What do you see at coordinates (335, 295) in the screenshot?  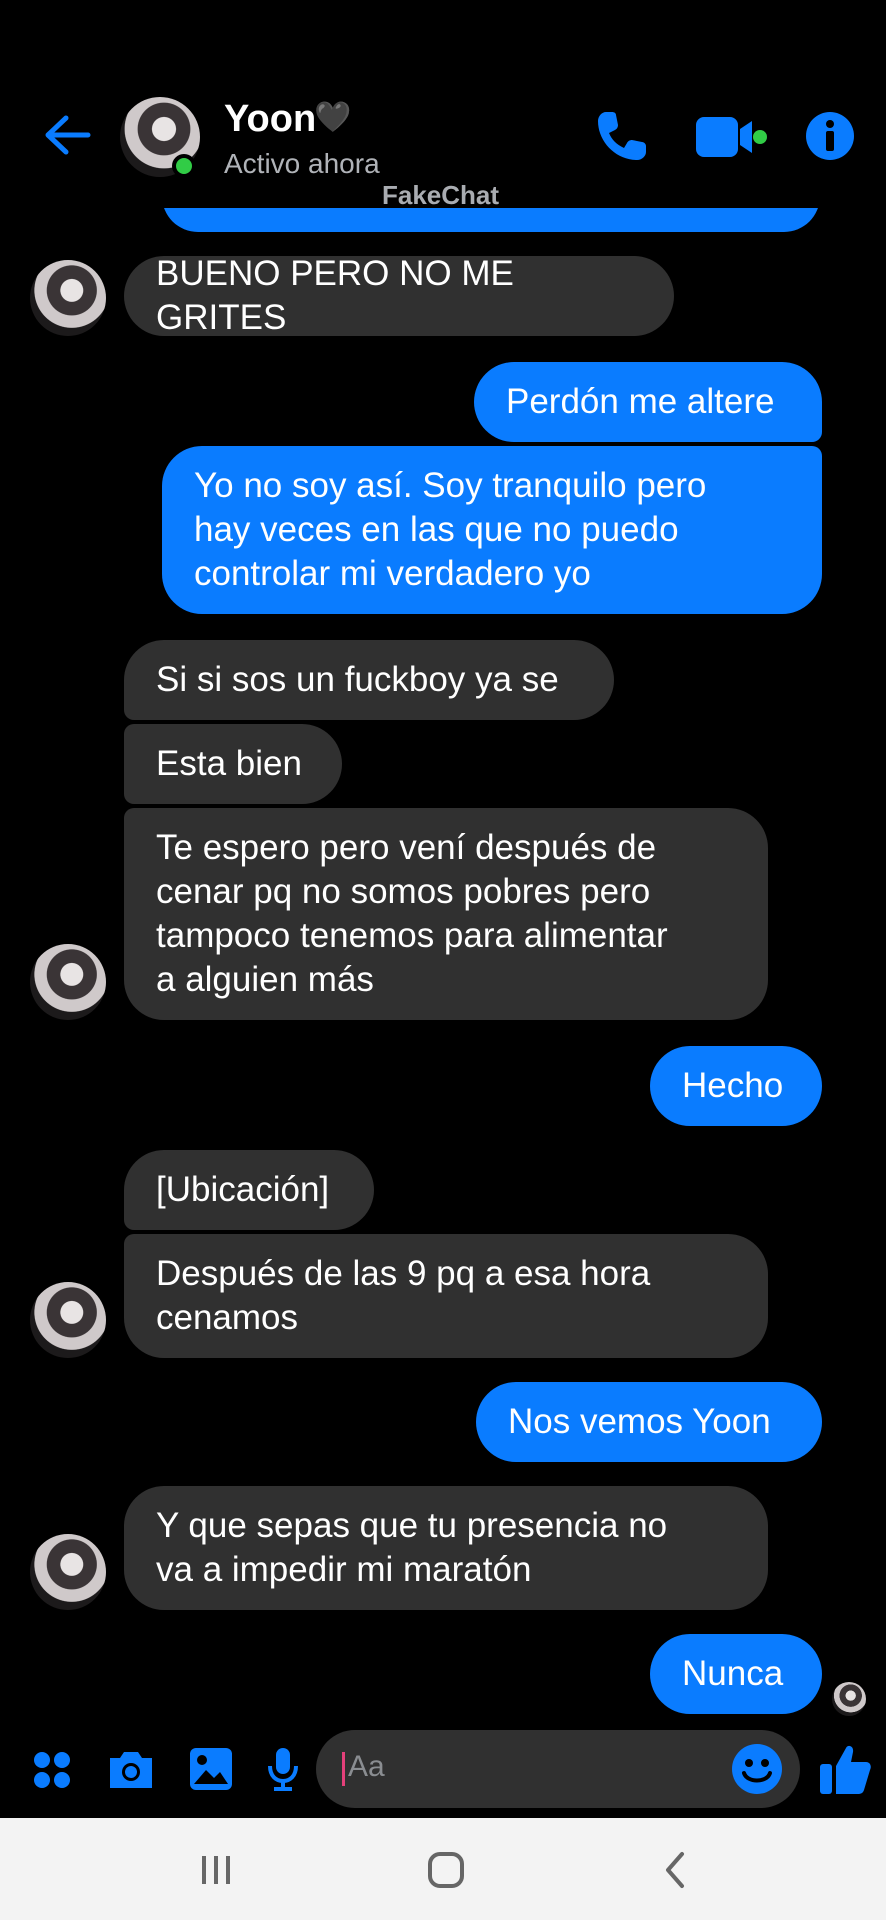 I see `message-text: BUENO PERO NO ME GRITES` at bounding box center [335, 295].